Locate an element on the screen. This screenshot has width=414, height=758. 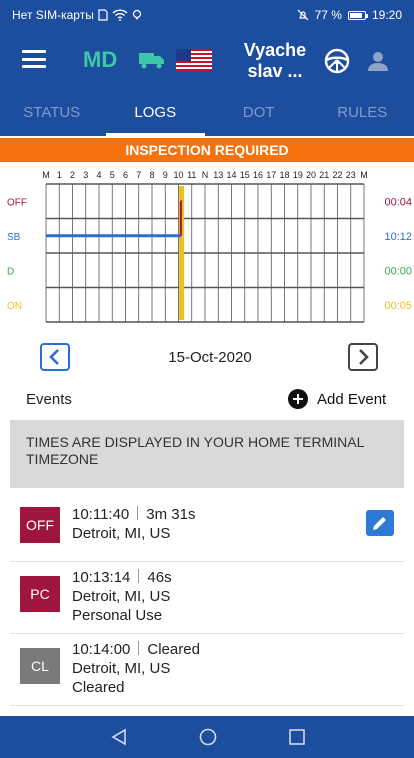
chevron-right-icon is located at coordinates (364, 357).